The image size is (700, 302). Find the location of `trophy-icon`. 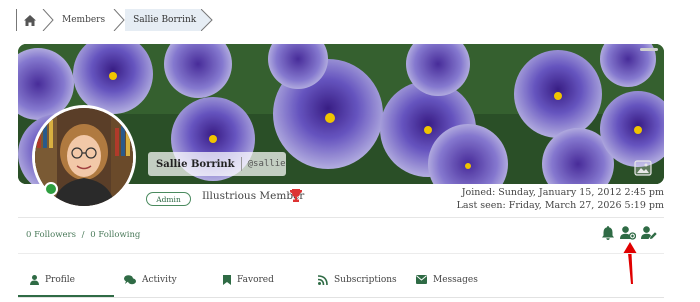

trophy-icon is located at coordinates (296, 195).